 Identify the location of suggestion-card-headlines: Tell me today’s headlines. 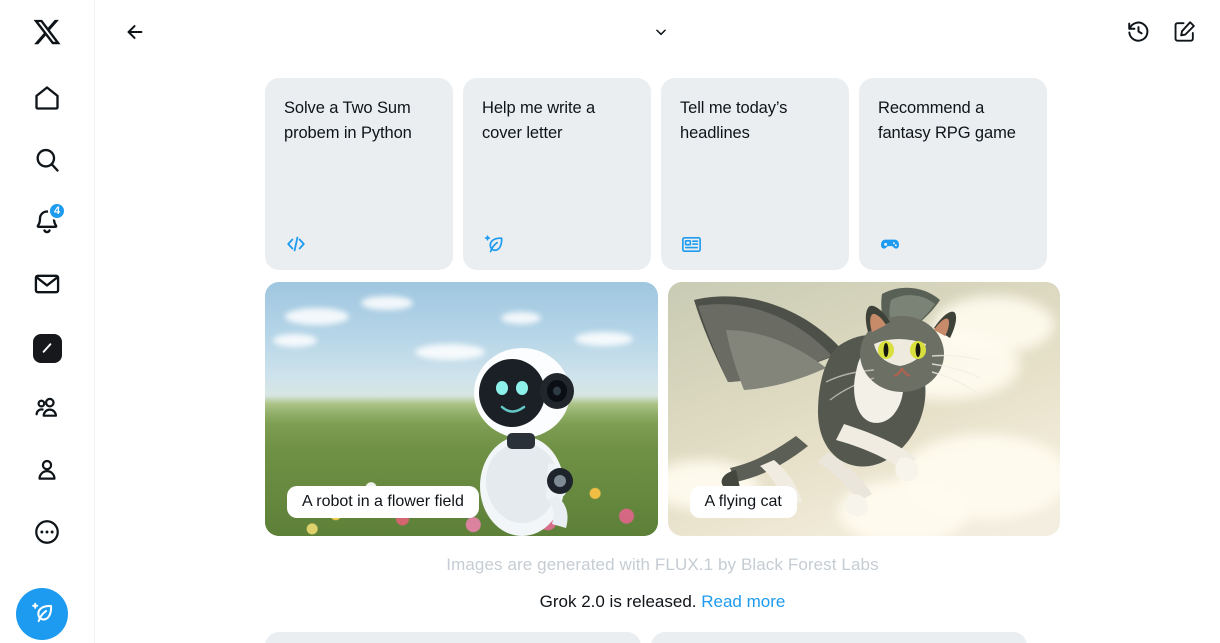
(755, 174).